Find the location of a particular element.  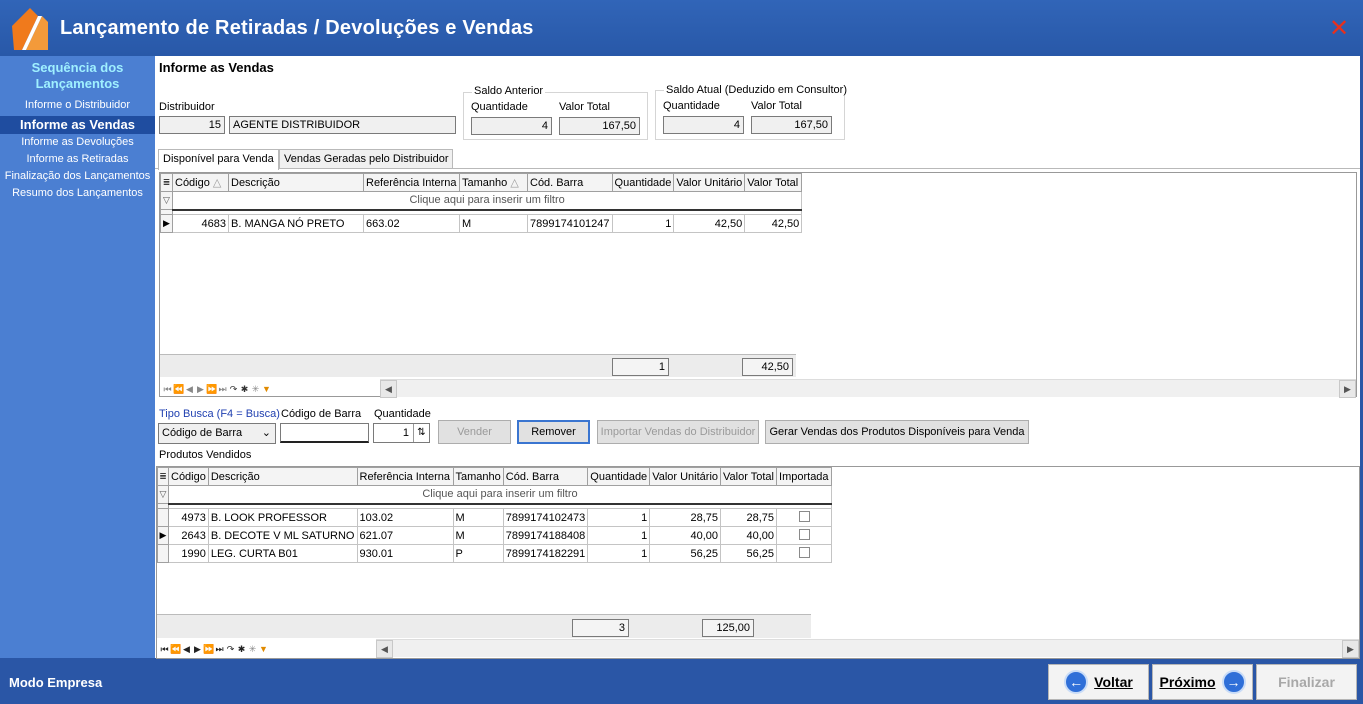

produtos-vendidos-label: Produtos Vendidos is located at coordinates (205, 455).